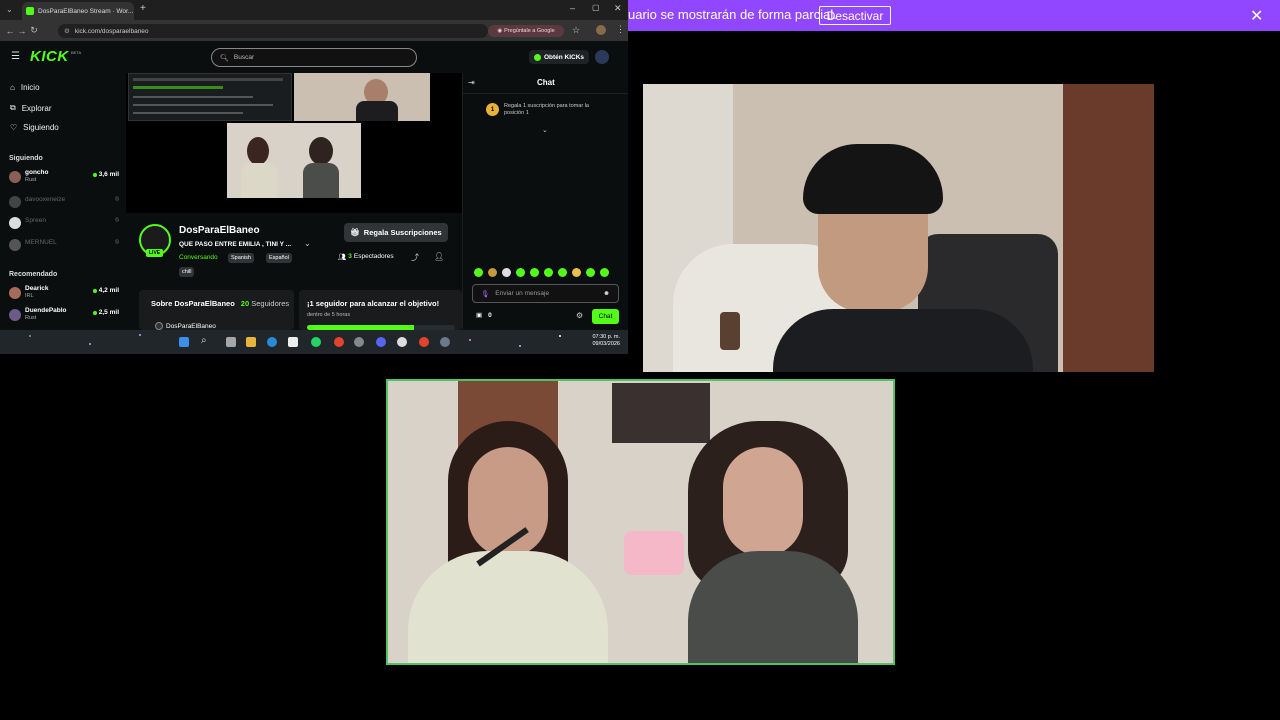  What do you see at coordinates (439, 256) in the screenshot?
I see `follow-user-icon: 👤︎` at bounding box center [439, 256].